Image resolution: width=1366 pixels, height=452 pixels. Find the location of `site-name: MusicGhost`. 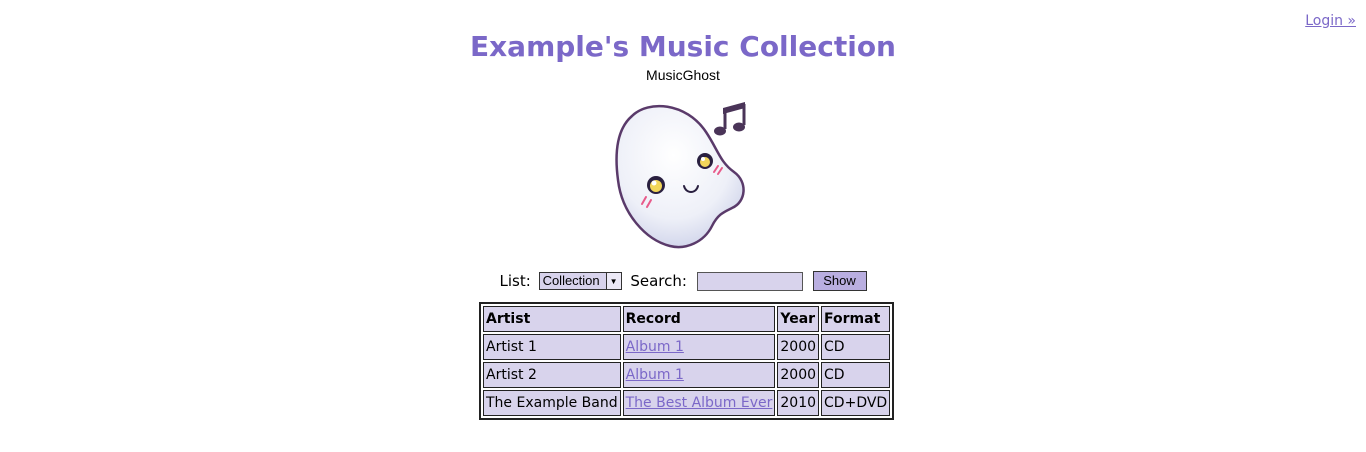

site-name: MusicGhost is located at coordinates (683, 75).